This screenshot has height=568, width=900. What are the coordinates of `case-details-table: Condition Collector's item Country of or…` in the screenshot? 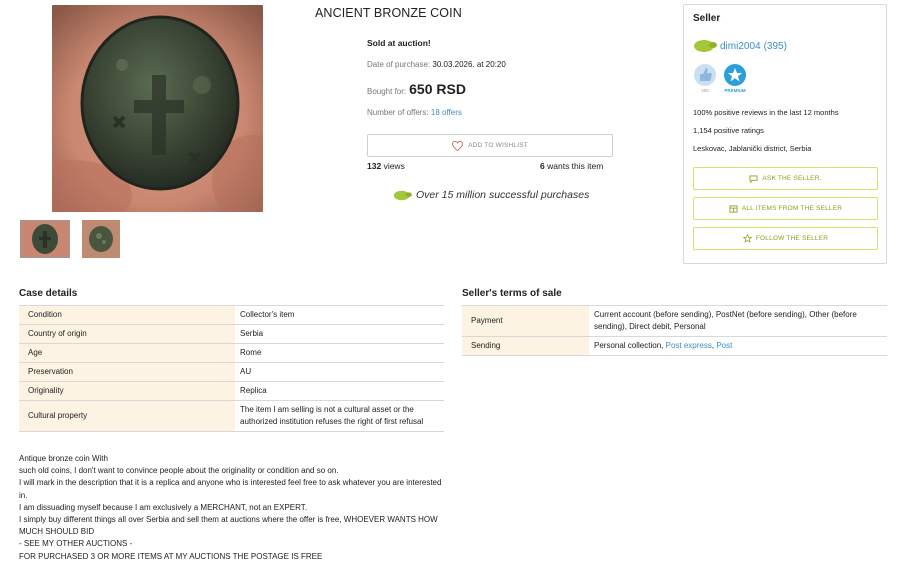 It's located at (231, 368).